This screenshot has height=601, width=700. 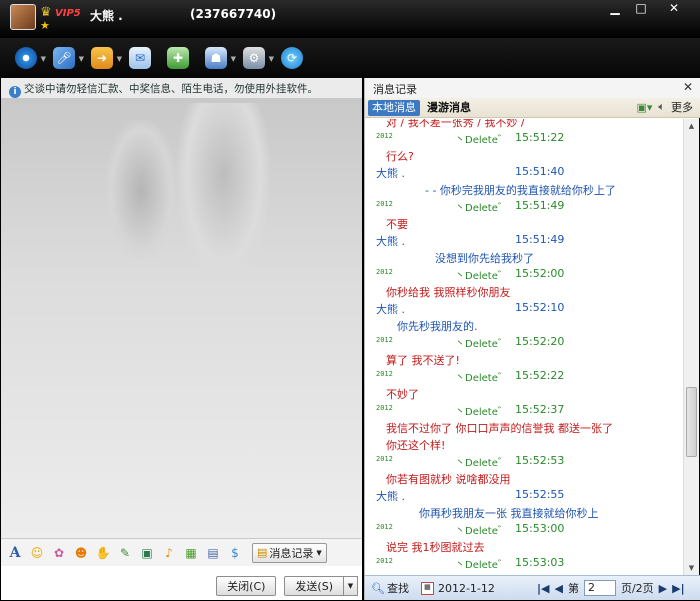 I want to click on message-time: 15:52:37, so click(x=540, y=409).